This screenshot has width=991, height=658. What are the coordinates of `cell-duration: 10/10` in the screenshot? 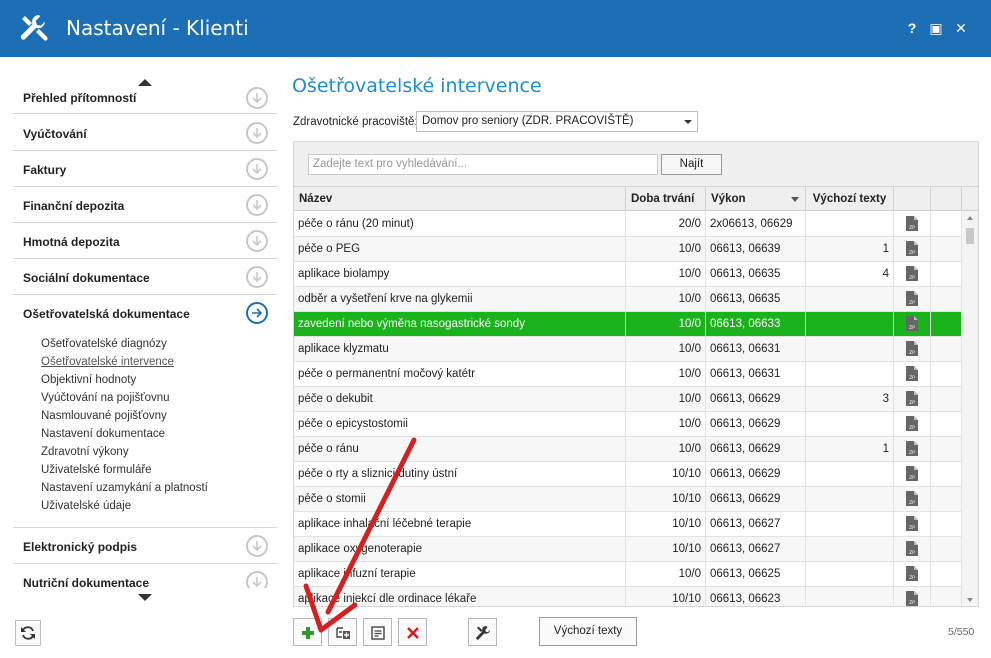 It's located at (666, 474).